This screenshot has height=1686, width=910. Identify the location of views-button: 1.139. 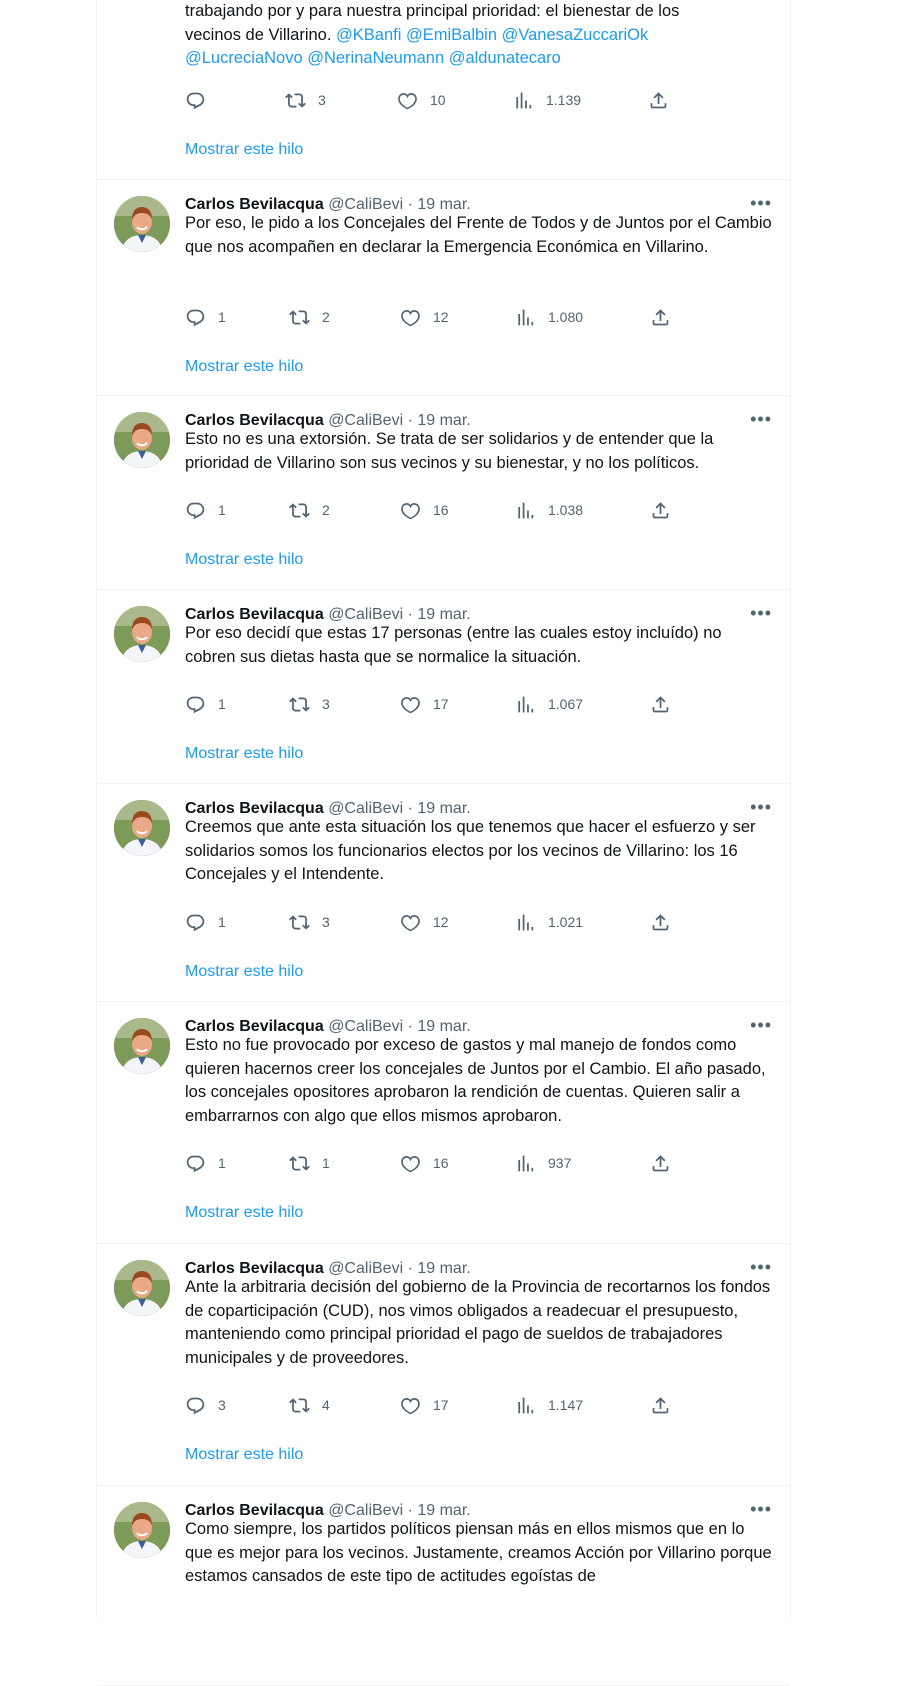
(547, 100).